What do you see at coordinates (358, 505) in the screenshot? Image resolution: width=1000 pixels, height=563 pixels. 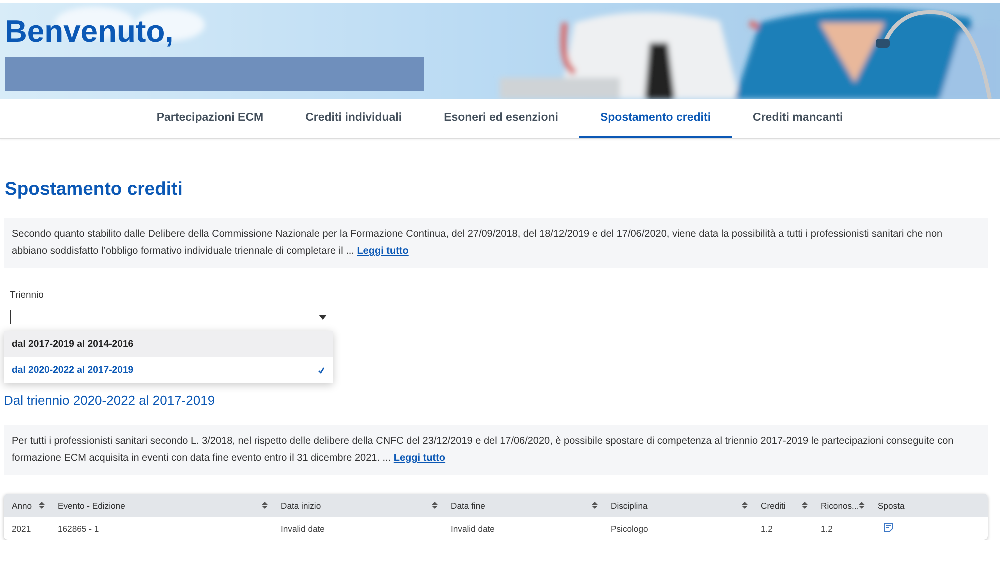 I see `column-header: Data inizio` at bounding box center [358, 505].